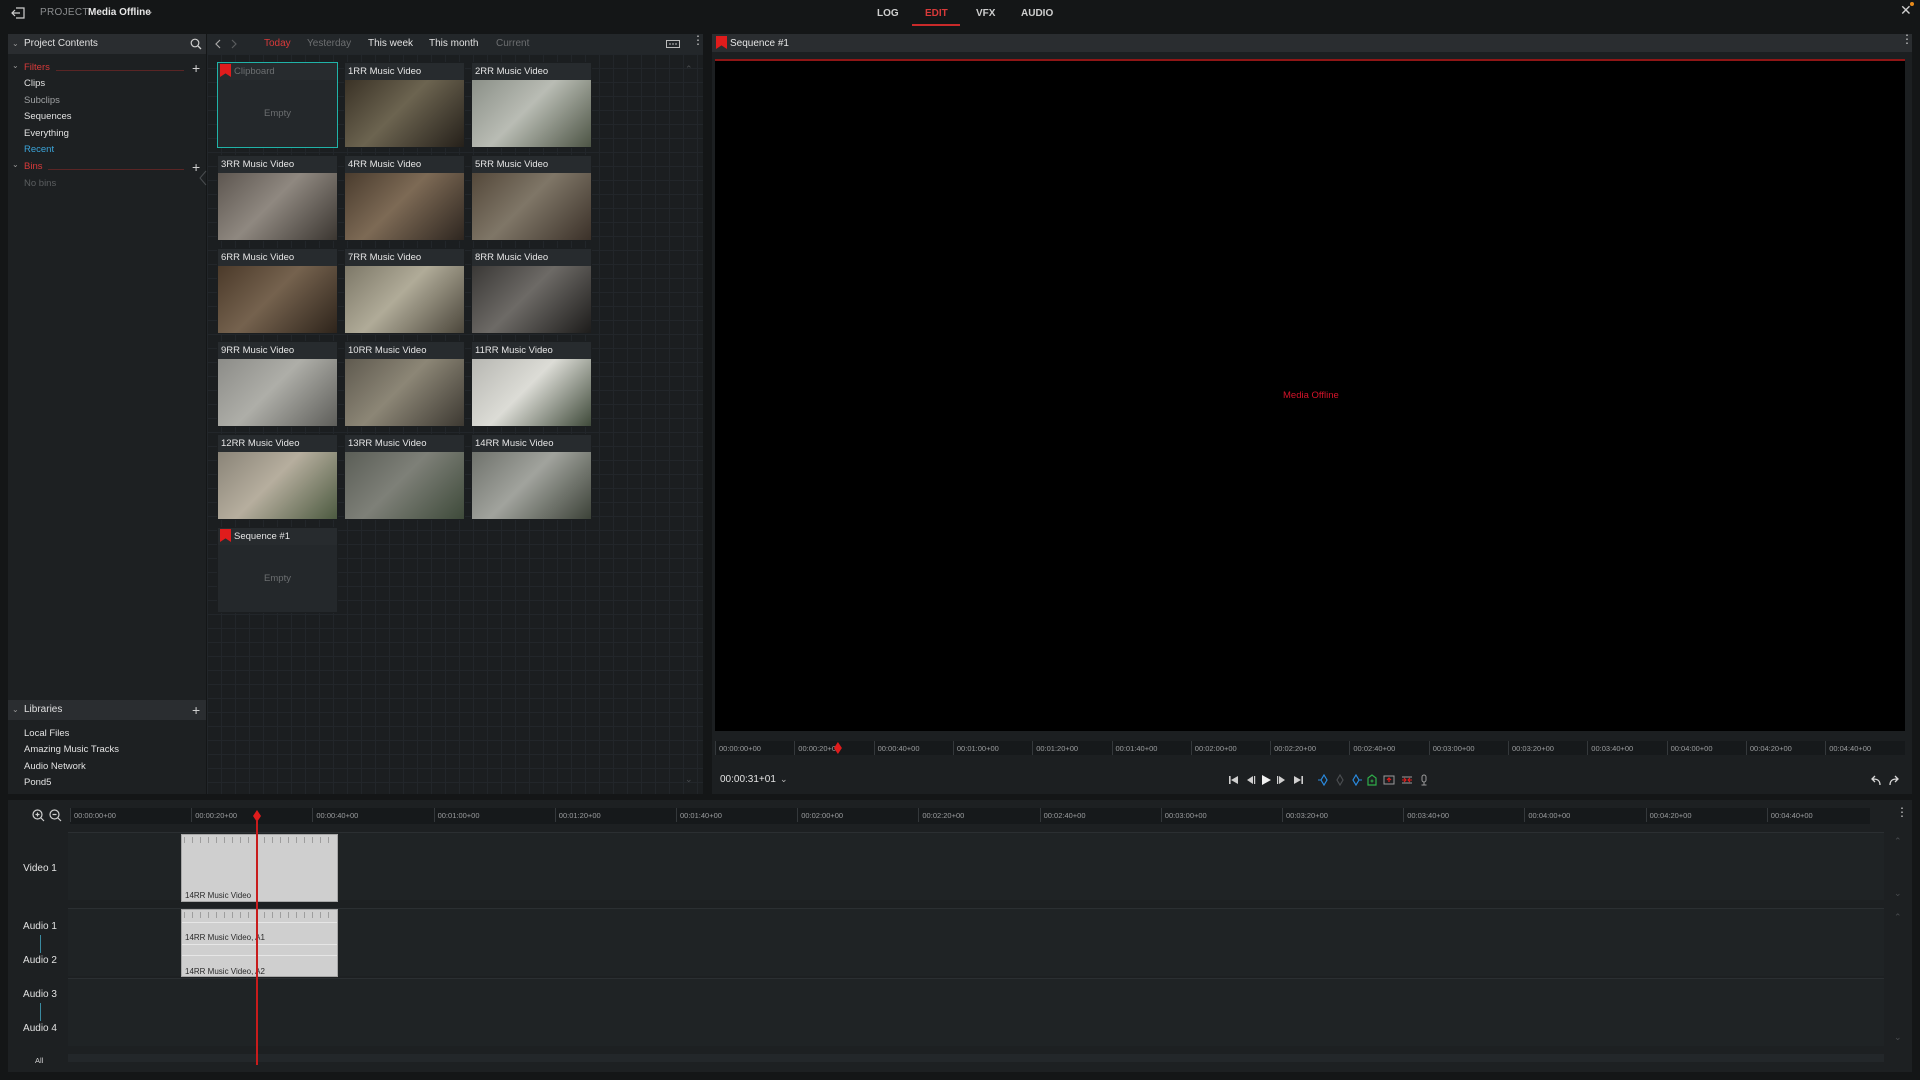 This screenshot has width=1920, height=1080. I want to click on filter-clips: Clips, so click(34, 83).